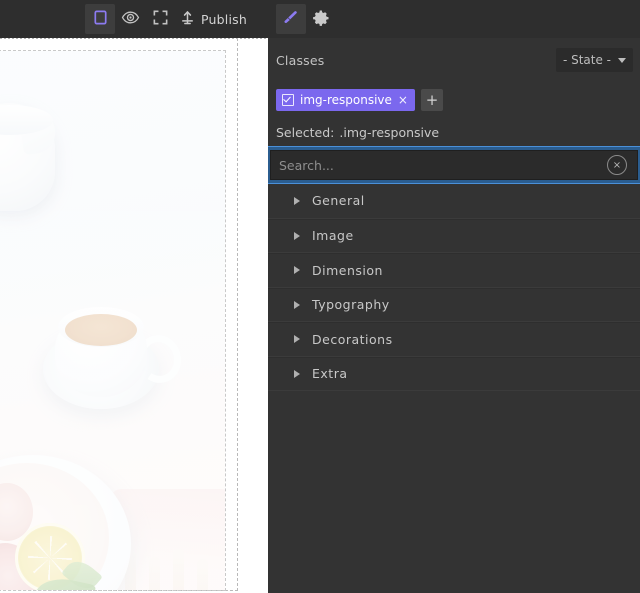 This screenshot has width=640, height=593. I want to click on section-decorations: Decorations, so click(454, 339).